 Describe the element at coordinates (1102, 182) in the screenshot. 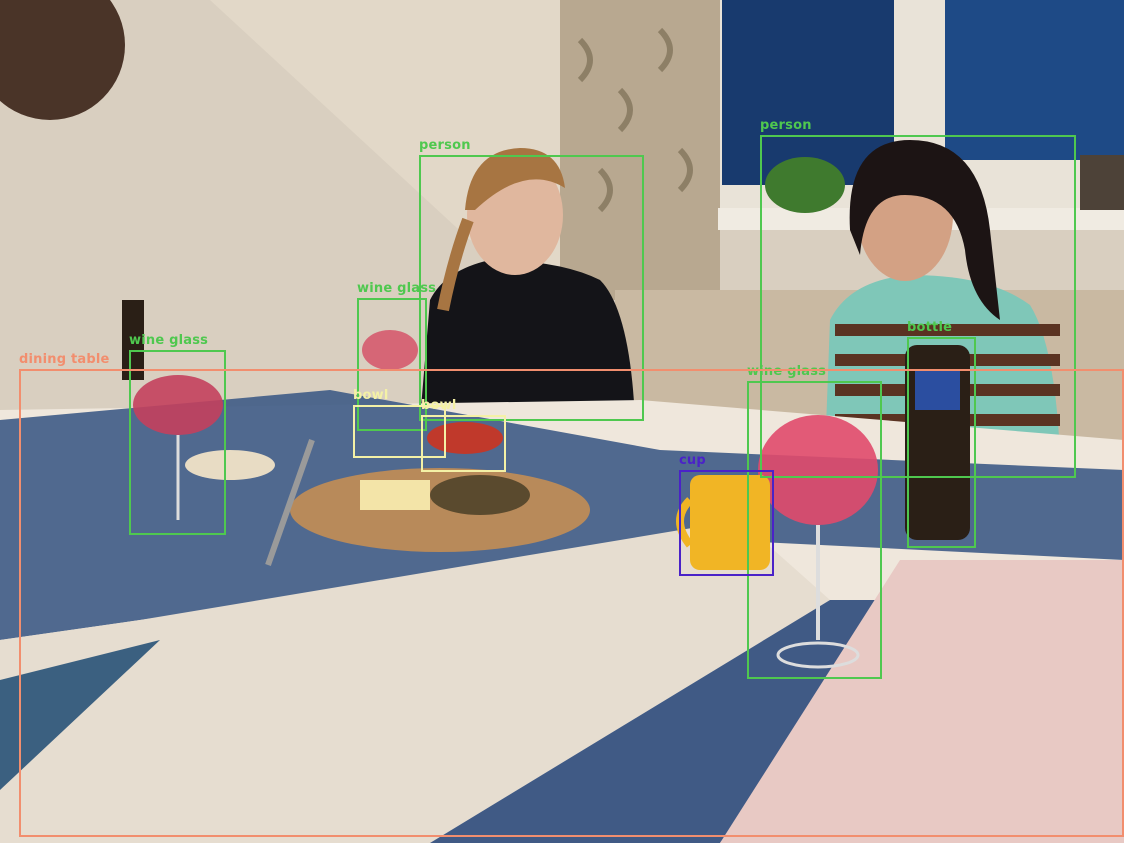

I see `pot` at that location.